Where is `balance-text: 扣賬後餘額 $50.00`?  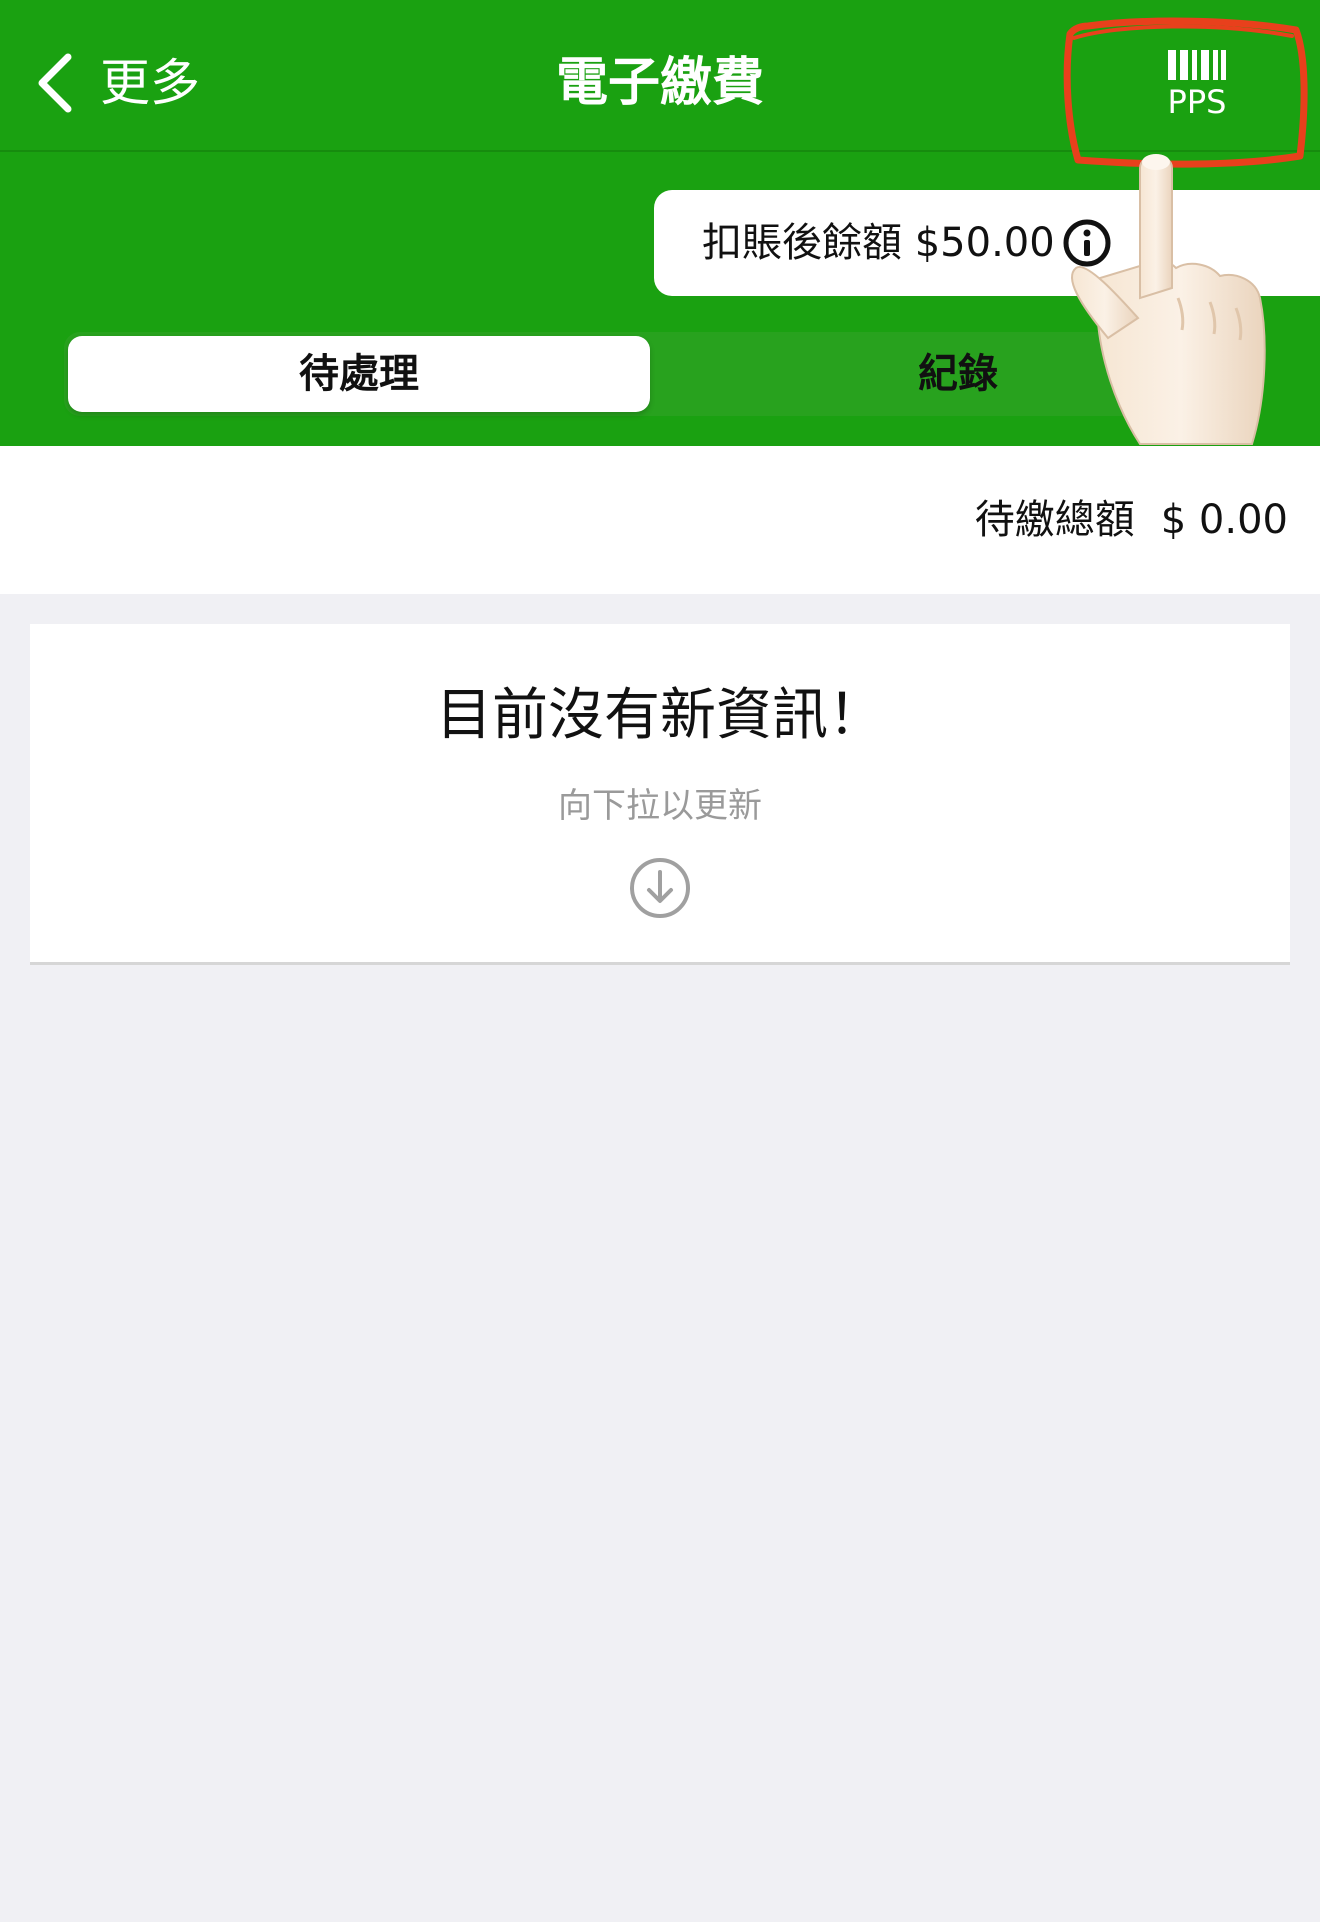
balance-text: 扣賬後餘額 $50.00 is located at coordinates (878, 243).